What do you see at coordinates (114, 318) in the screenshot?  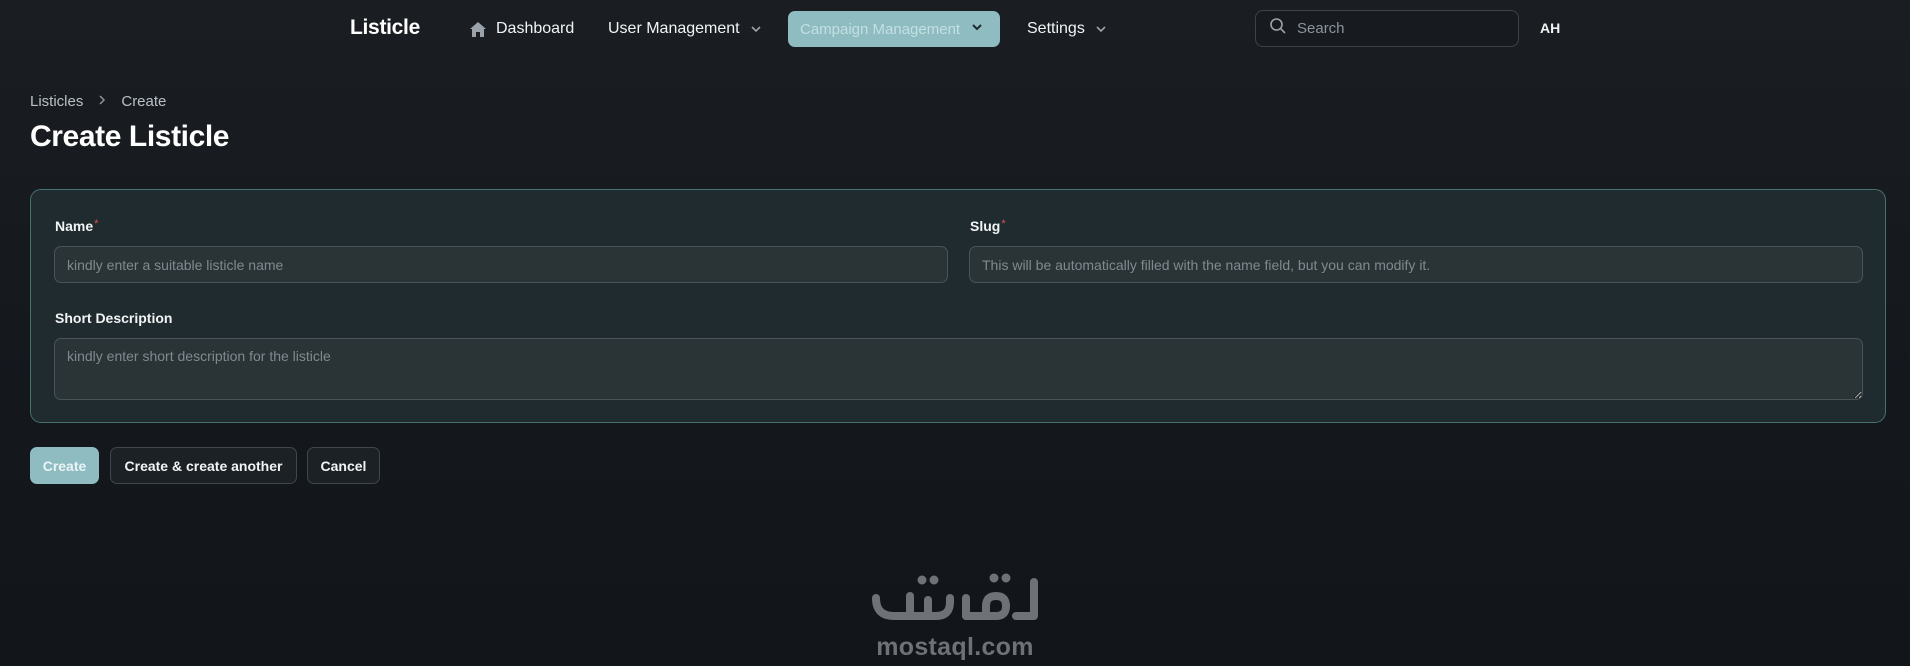 I see `short-description-label: Short Description` at bounding box center [114, 318].